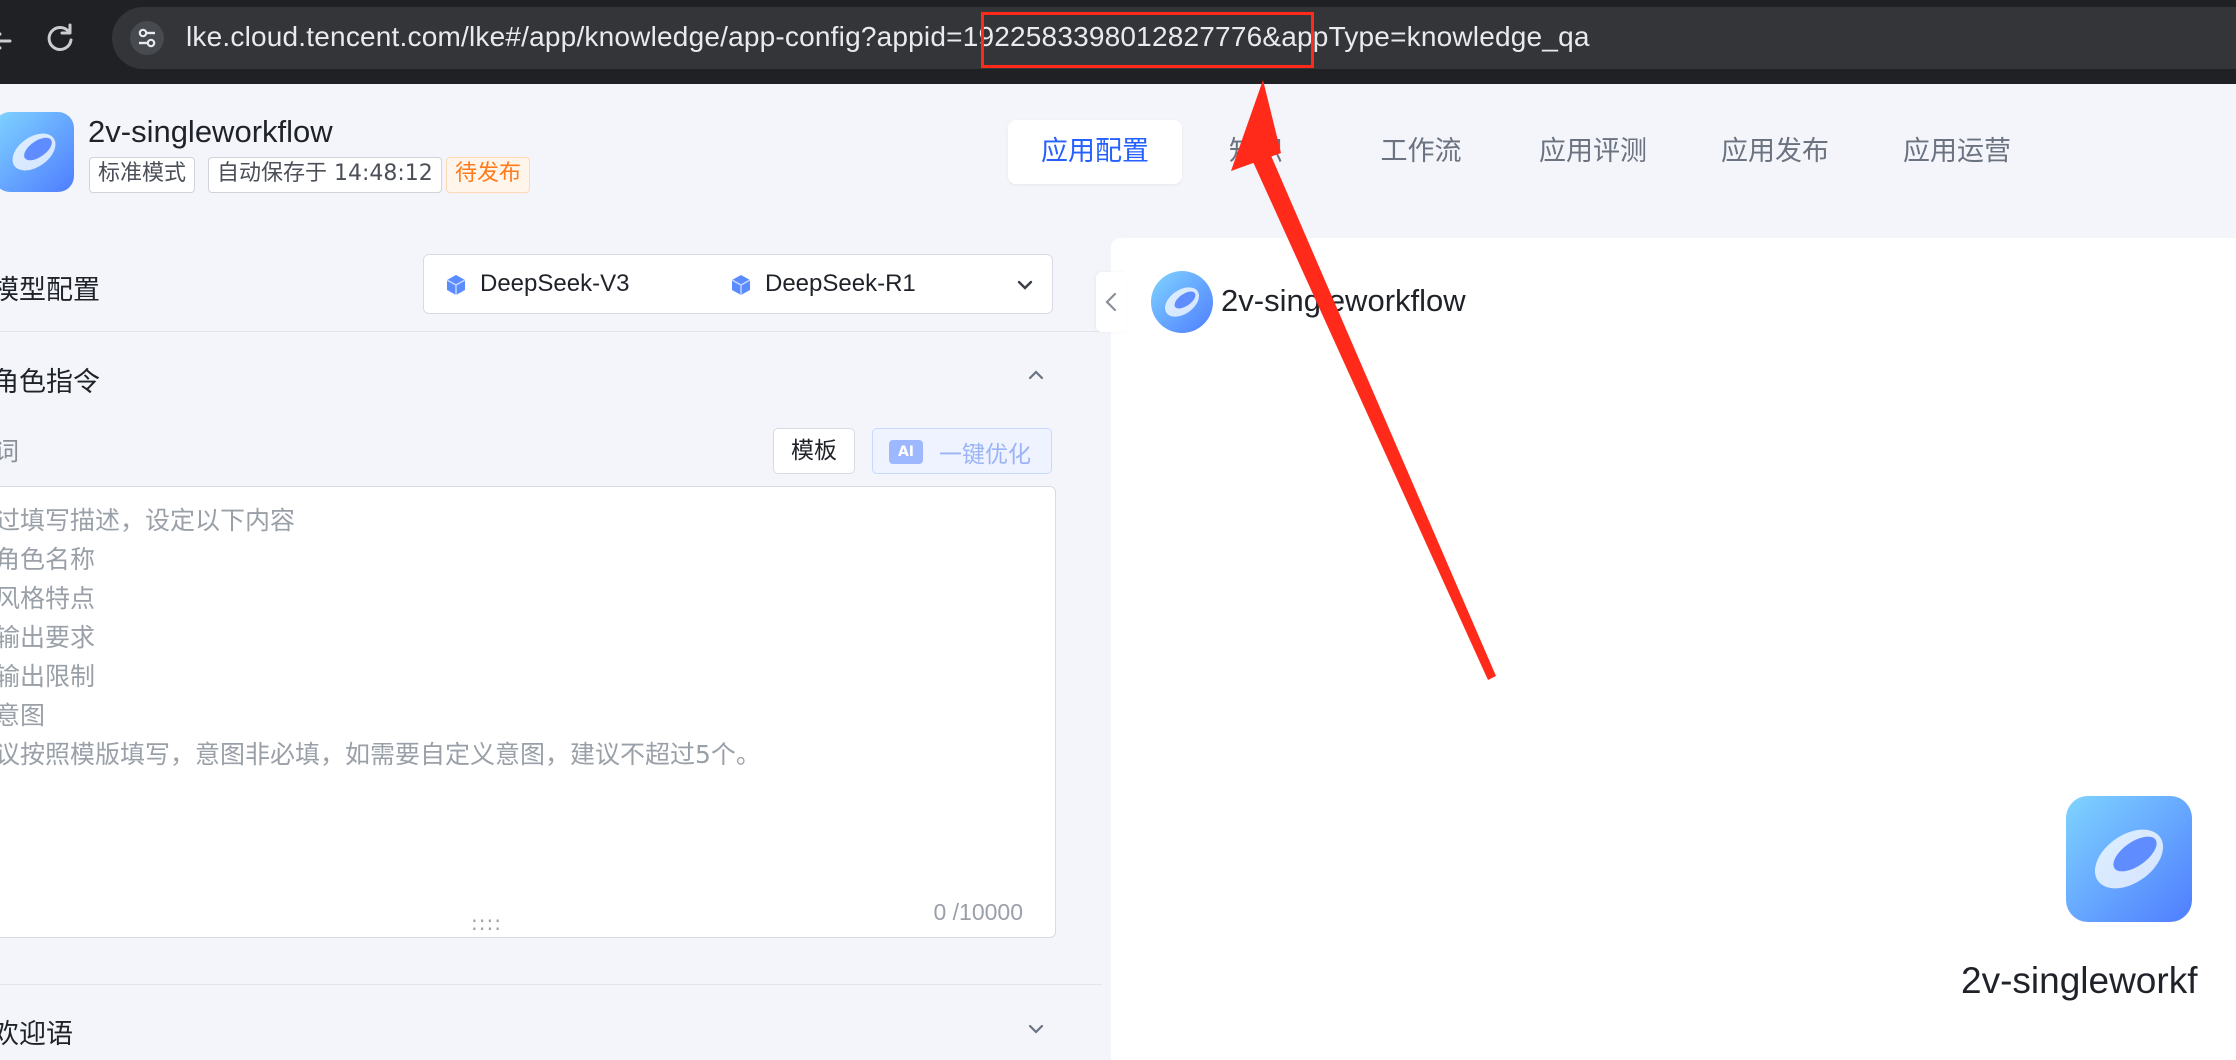  I want to click on chevron-up-icon, so click(1036, 375).